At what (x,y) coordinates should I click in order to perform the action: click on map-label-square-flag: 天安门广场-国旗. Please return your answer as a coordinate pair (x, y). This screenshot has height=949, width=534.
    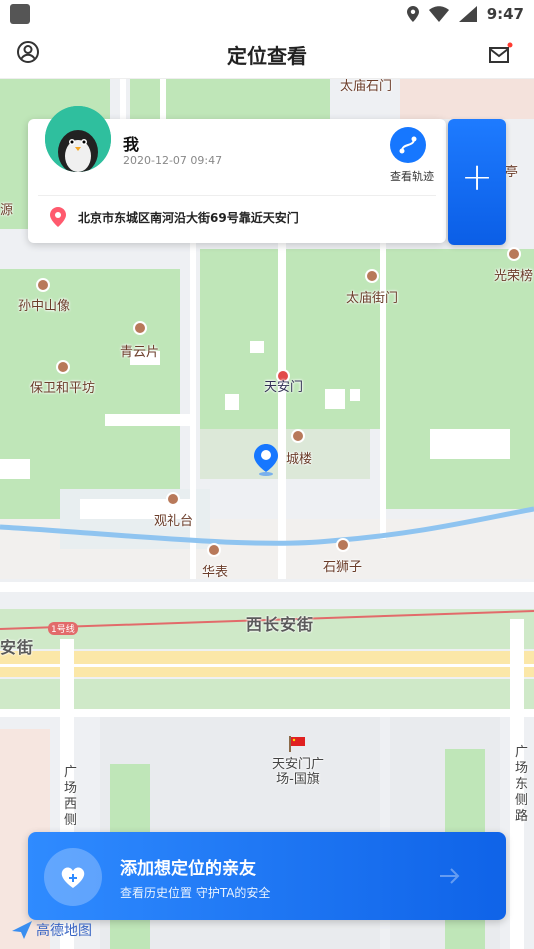
    Looking at the image, I should click on (297, 772).